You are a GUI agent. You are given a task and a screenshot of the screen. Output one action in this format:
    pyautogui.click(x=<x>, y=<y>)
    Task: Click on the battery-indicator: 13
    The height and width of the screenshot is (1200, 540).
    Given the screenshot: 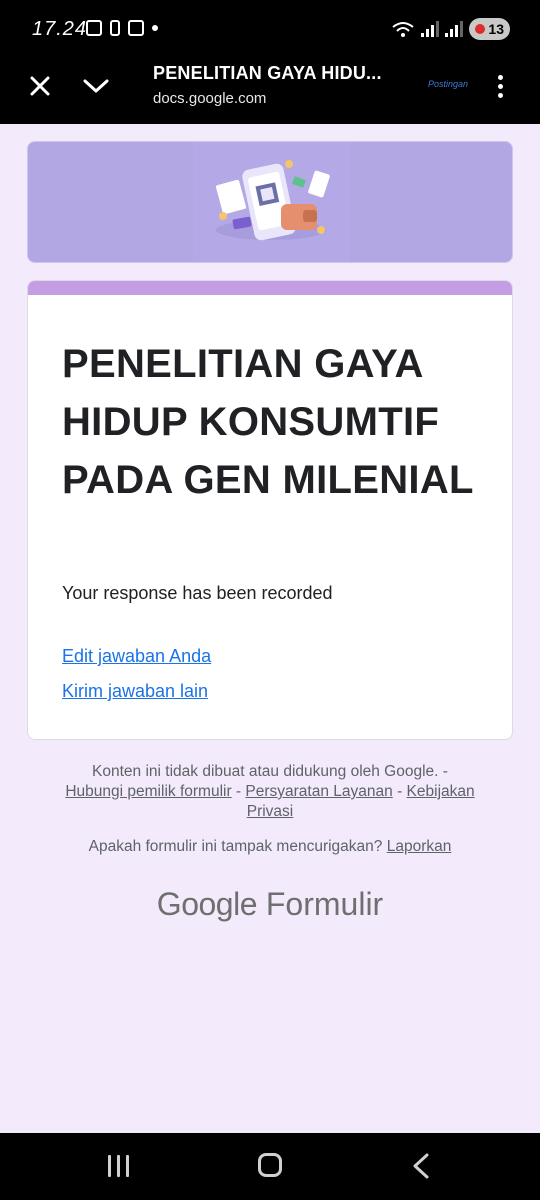 What is the action you would take?
    pyautogui.click(x=489, y=29)
    